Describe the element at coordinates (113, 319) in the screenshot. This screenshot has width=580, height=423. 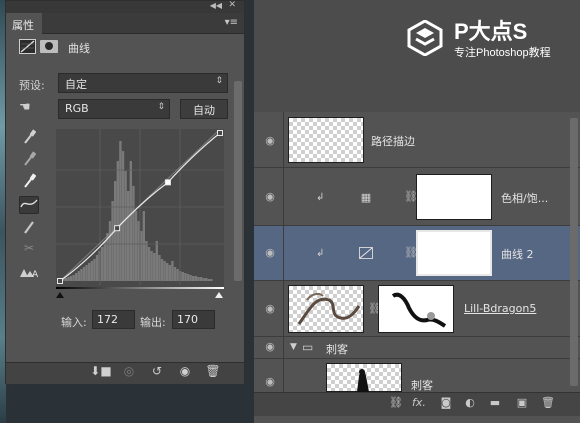
I see `input-field: 172` at that location.